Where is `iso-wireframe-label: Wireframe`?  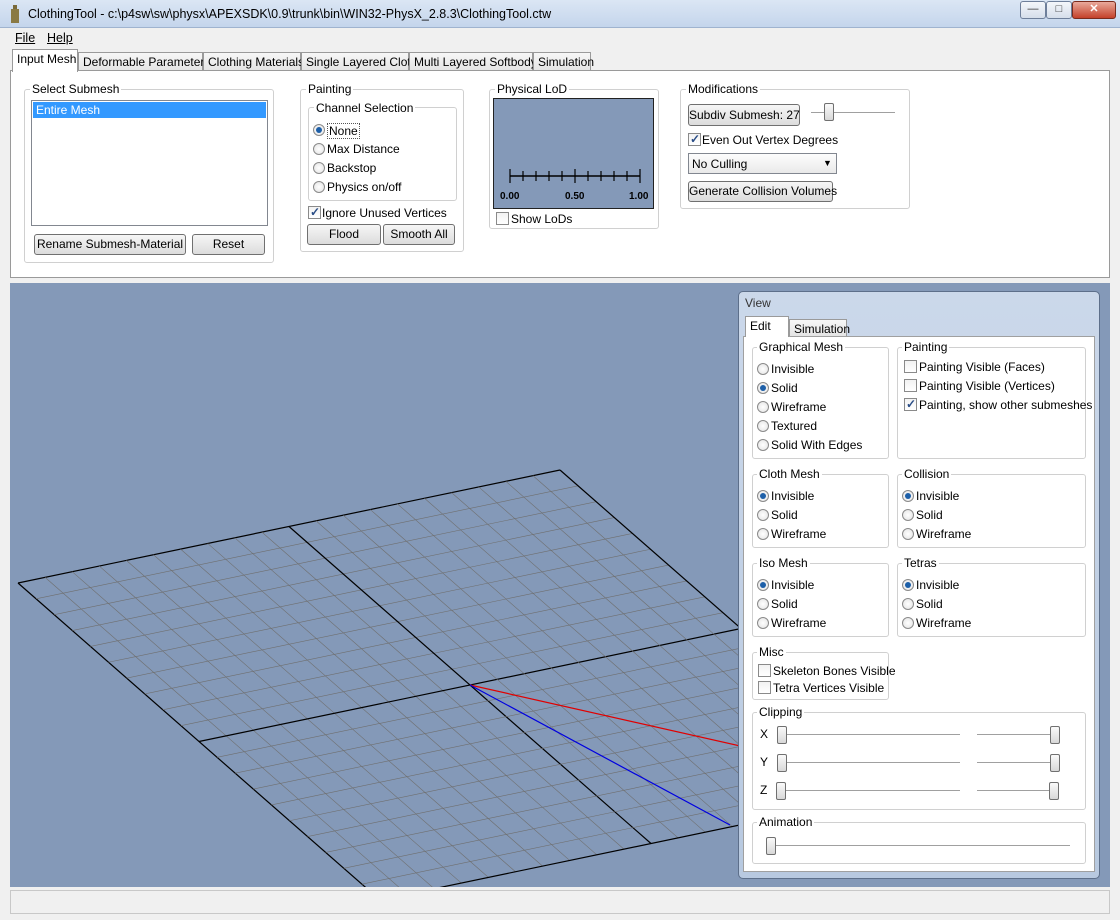 iso-wireframe-label: Wireframe is located at coordinates (799, 623).